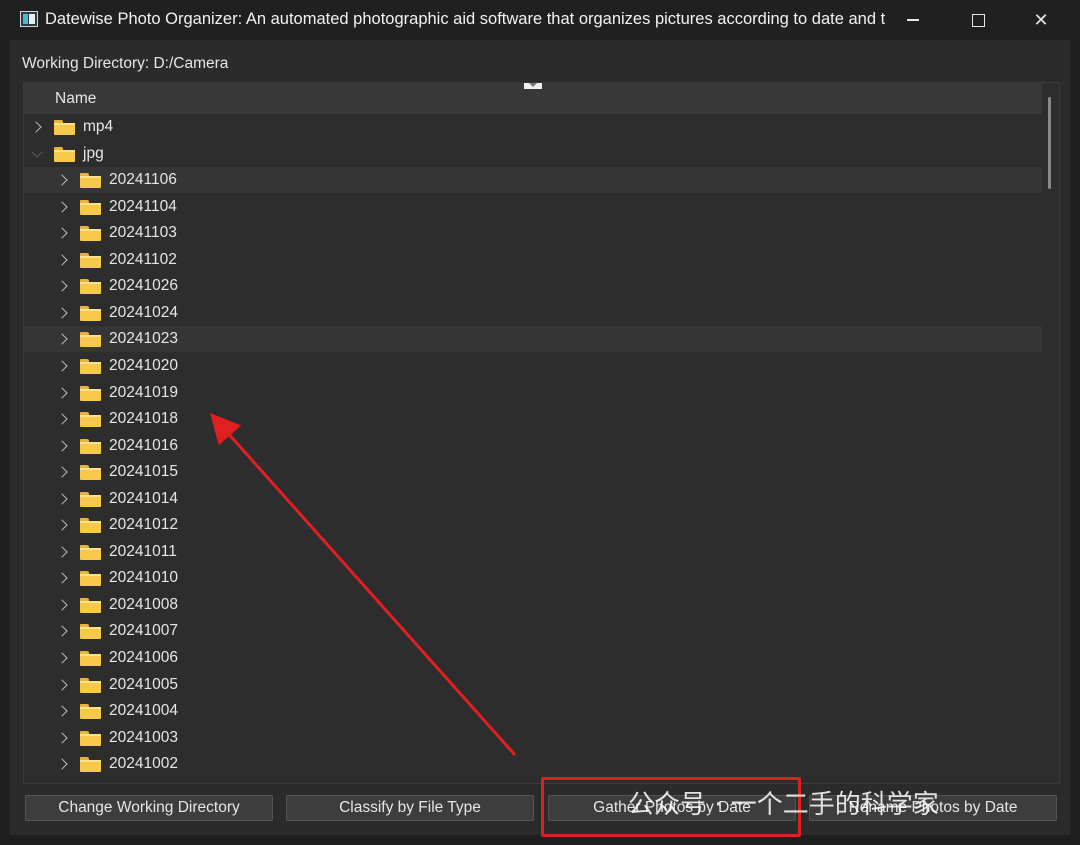 The image size is (1080, 845). I want to click on tree-item-20241012: 20241012, so click(533, 525).